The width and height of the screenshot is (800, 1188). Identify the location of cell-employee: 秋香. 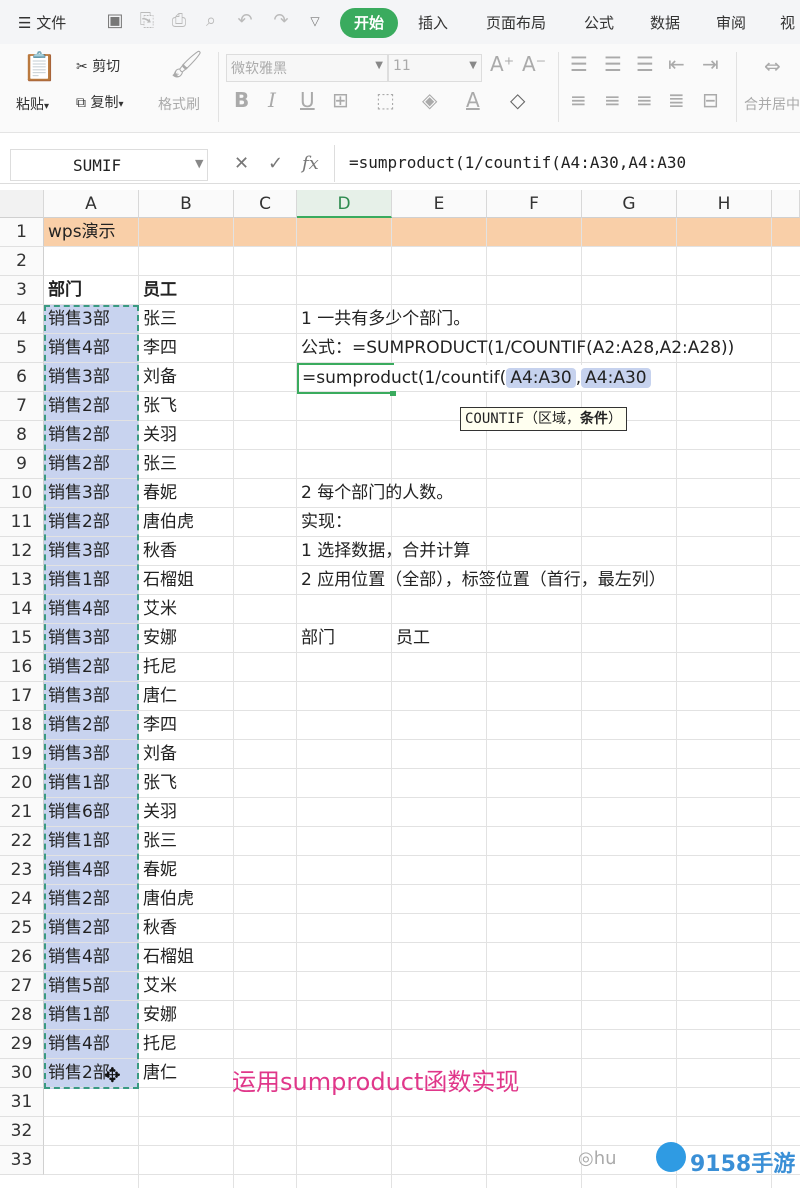
(158, 551).